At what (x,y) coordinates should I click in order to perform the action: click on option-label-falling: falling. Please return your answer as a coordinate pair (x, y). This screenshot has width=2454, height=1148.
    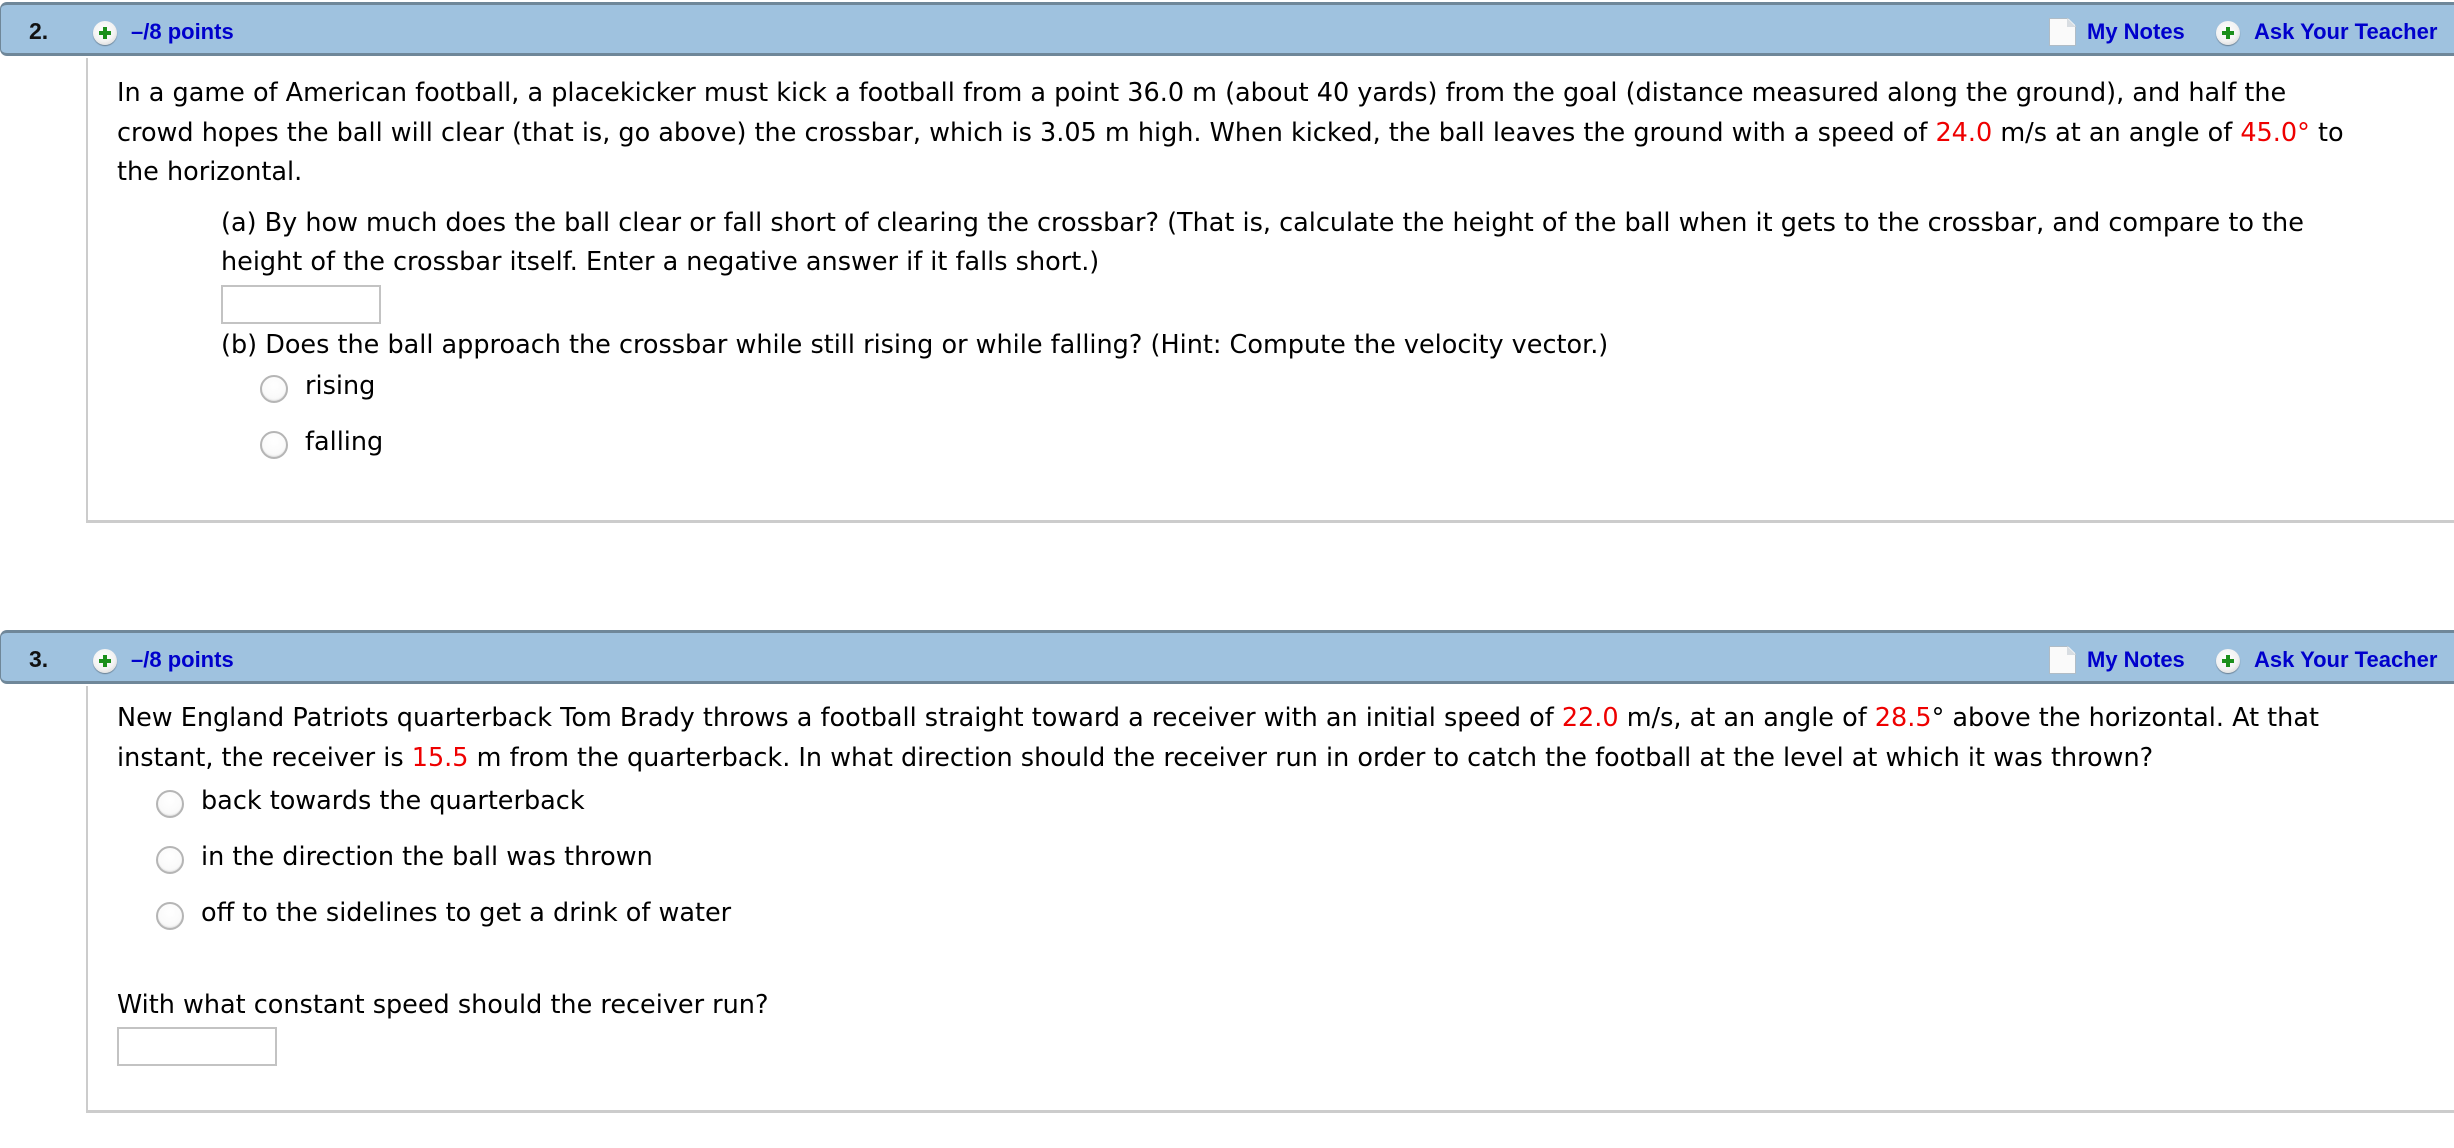
    Looking at the image, I should click on (344, 442).